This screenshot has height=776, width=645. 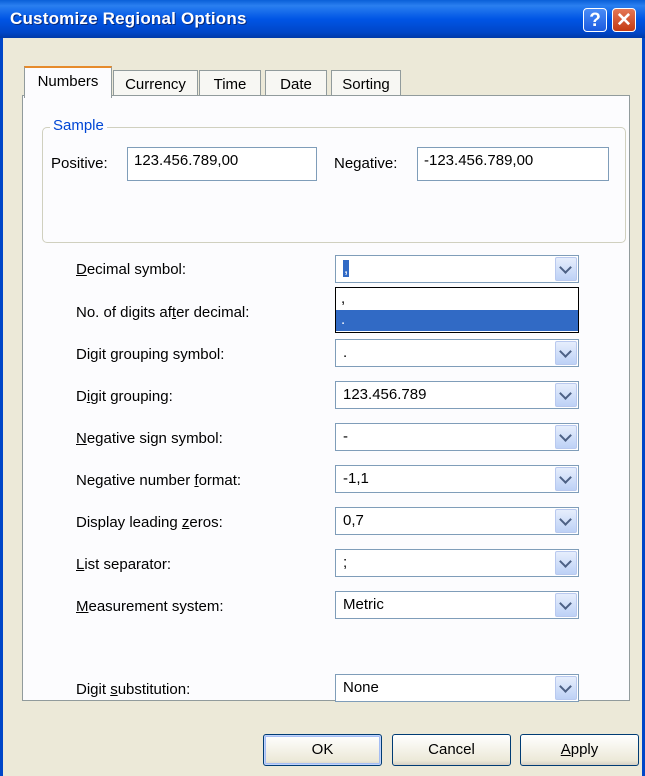 I want to click on combo-value: 123.456.789, so click(x=385, y=394).